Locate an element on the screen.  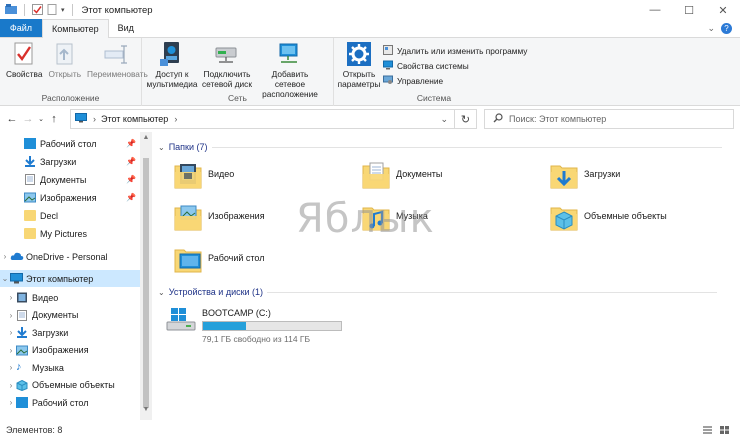
collapse-chevron-icon: ⌄ is located at coordinates (5, 278).